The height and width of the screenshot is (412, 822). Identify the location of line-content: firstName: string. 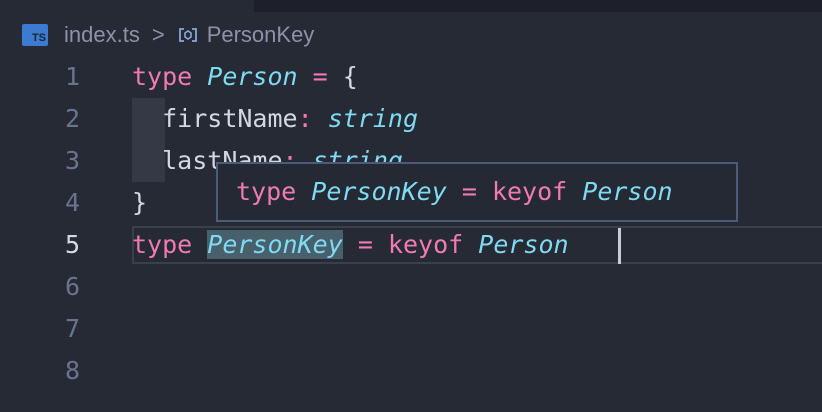
(275, 119).